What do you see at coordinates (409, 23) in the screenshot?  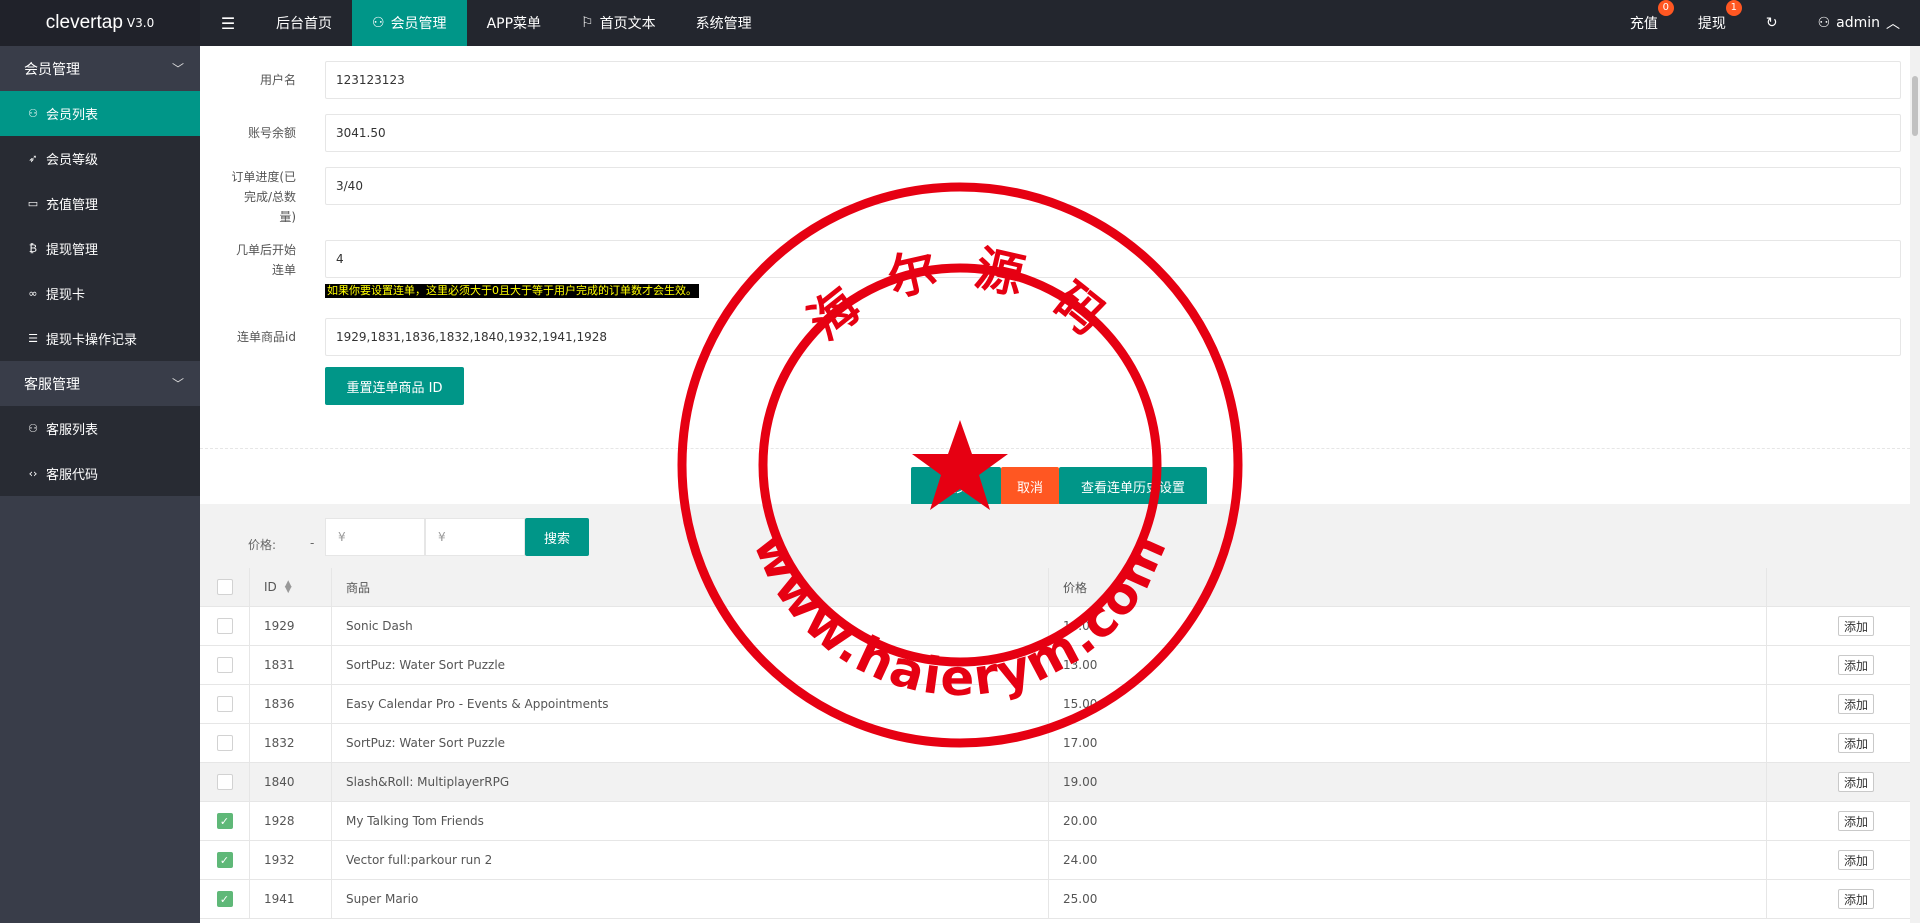 I see `nav-members: ⚇ 会员管理` at bounding box center [409, 23].